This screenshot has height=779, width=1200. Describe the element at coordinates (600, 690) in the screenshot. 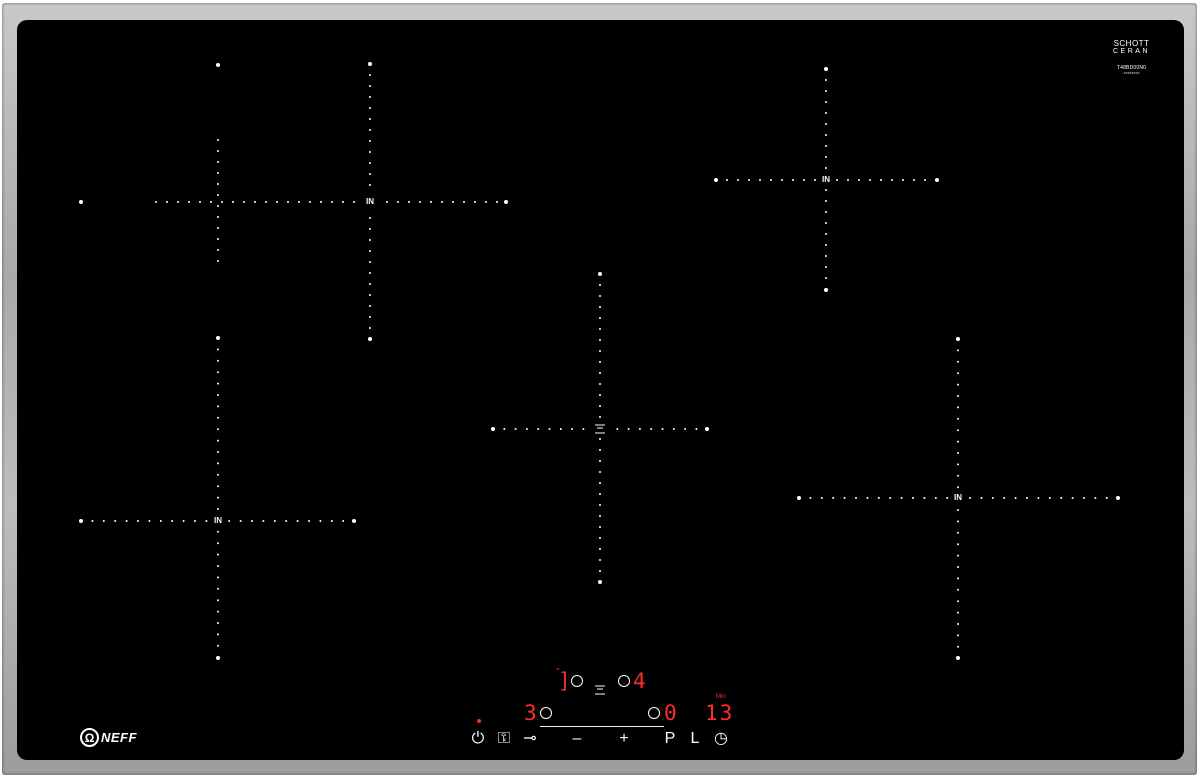

I see `wide-zone-control-icon` at that location.